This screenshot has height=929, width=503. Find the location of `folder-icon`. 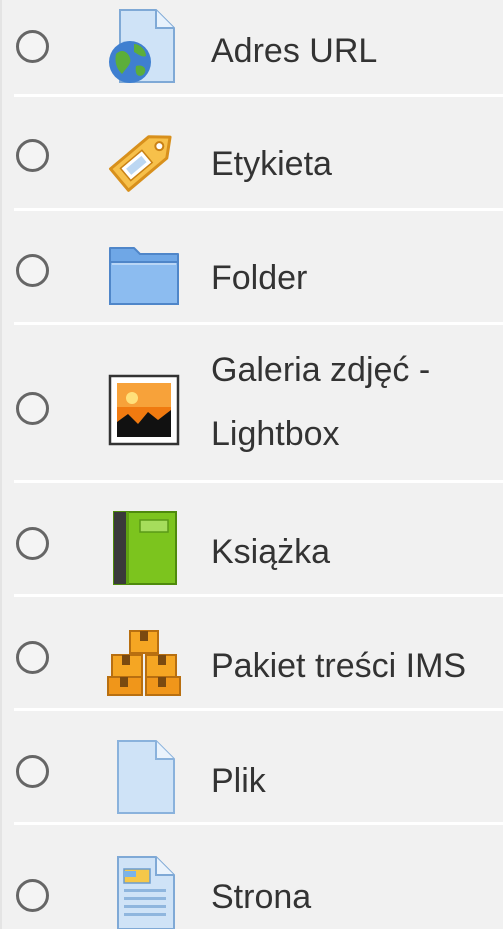

folder-icon is located at coordinates (144, 274).